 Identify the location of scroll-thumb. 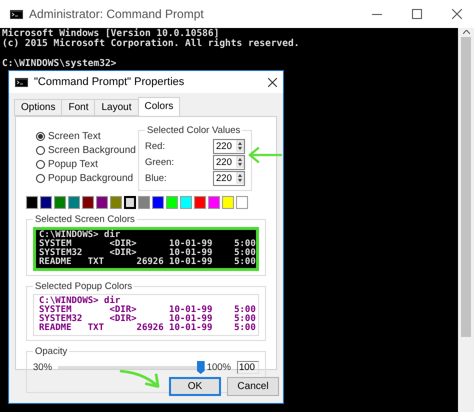
(466, 187).